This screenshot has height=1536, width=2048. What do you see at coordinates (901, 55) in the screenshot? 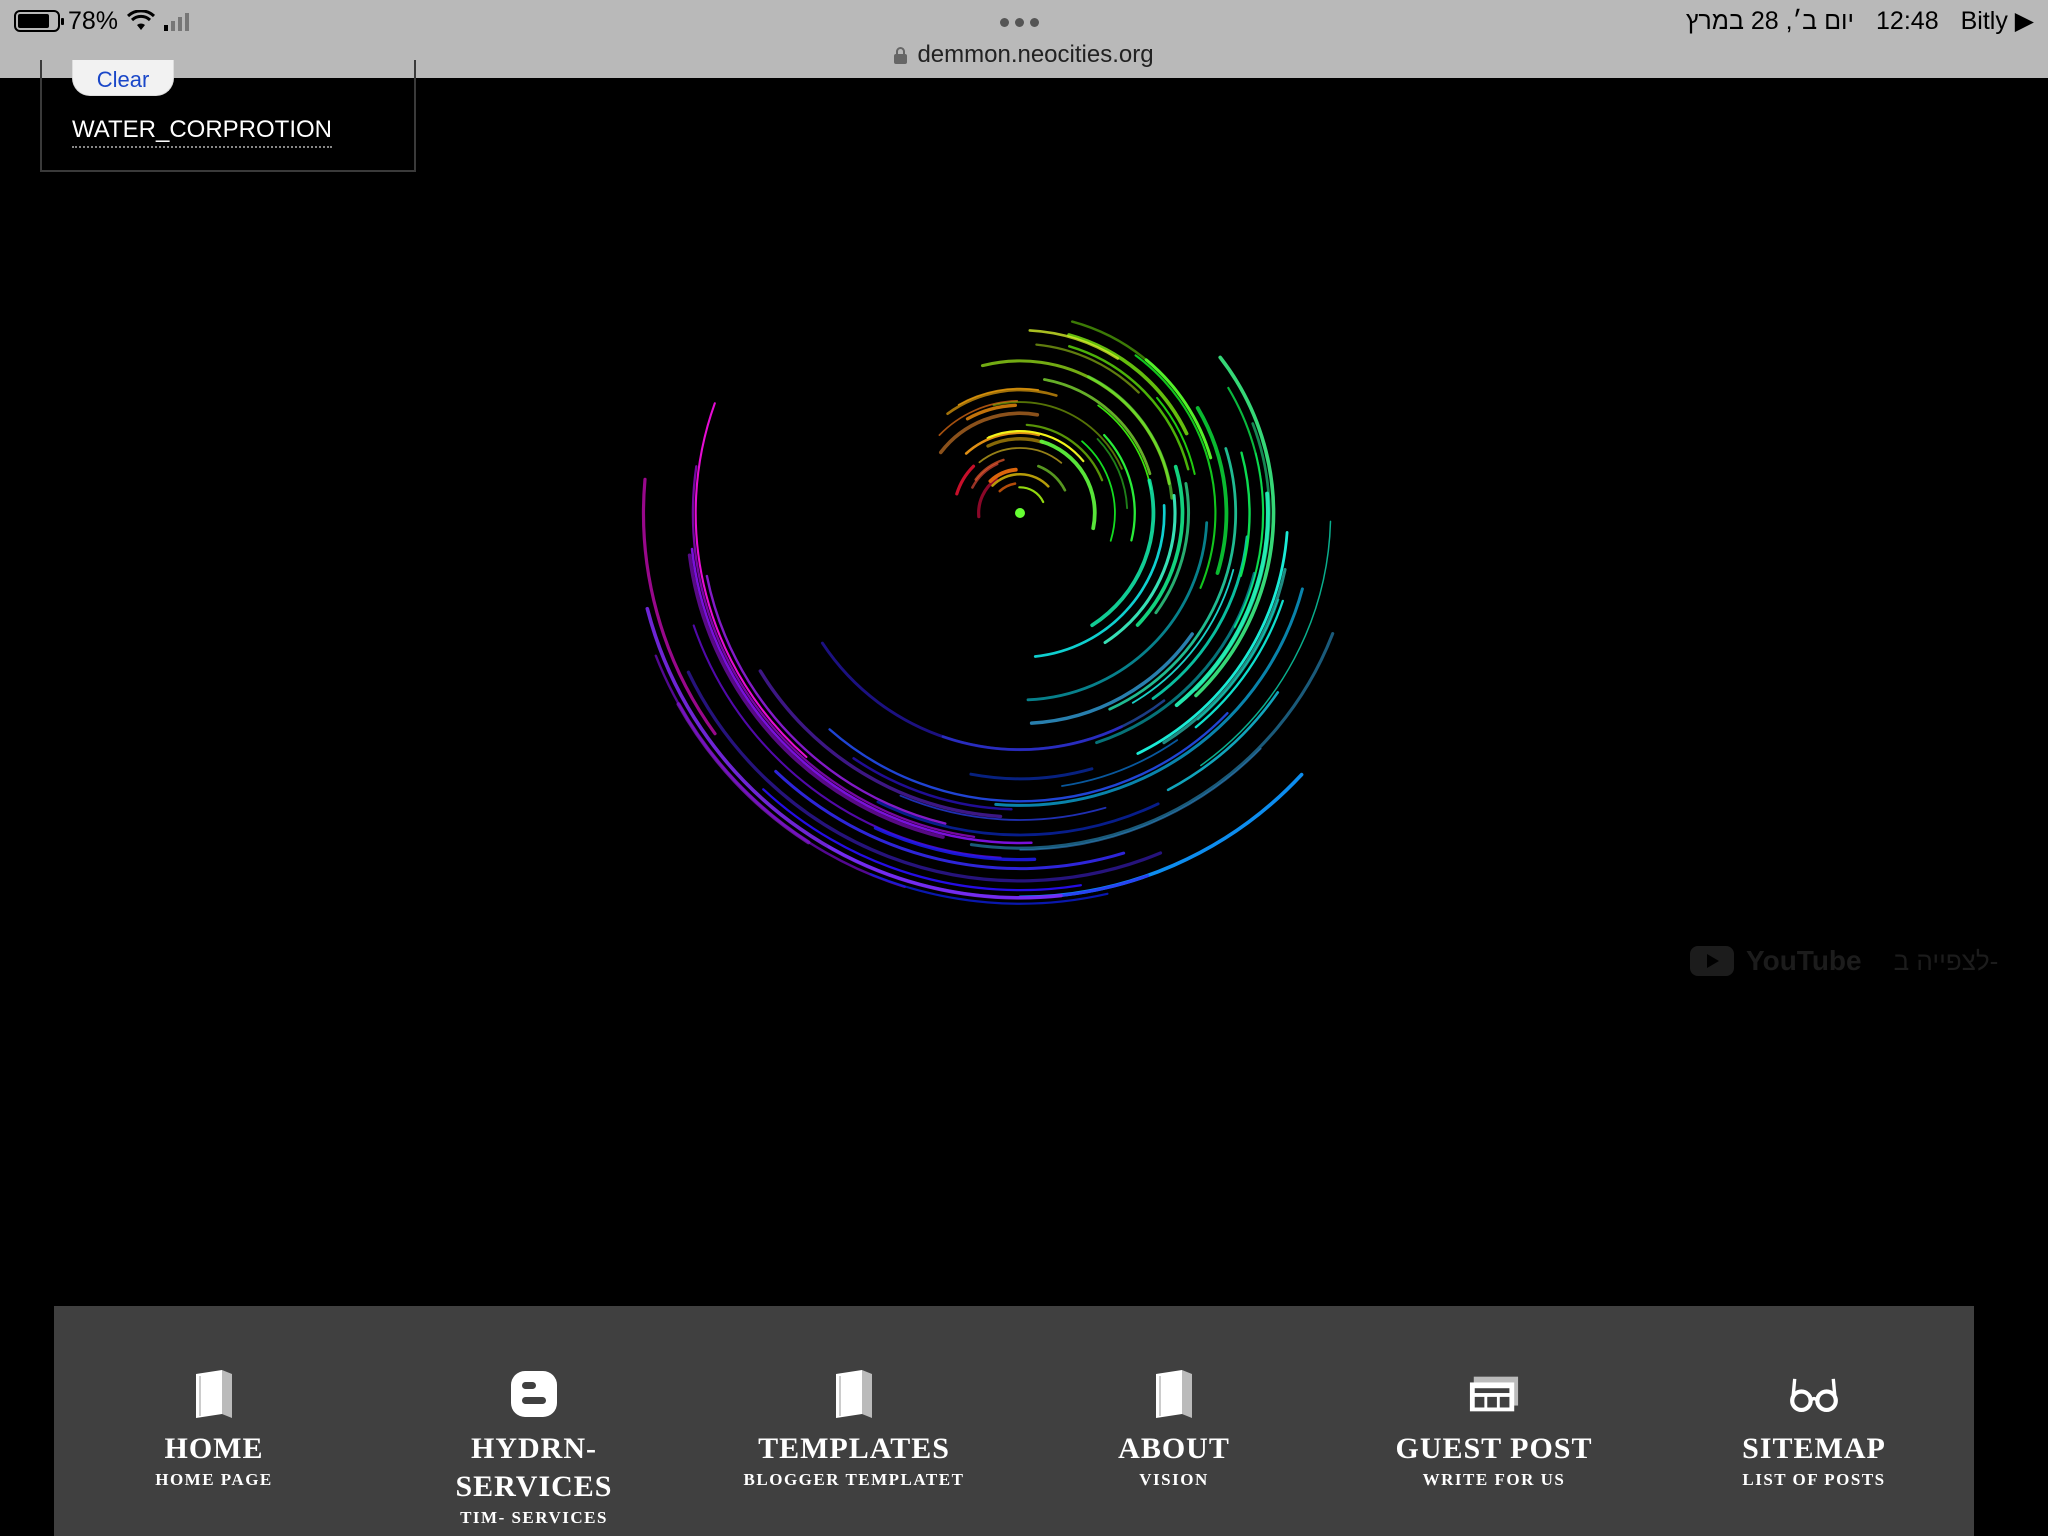
I see `lock-icon` at bounding box center [901, 55].